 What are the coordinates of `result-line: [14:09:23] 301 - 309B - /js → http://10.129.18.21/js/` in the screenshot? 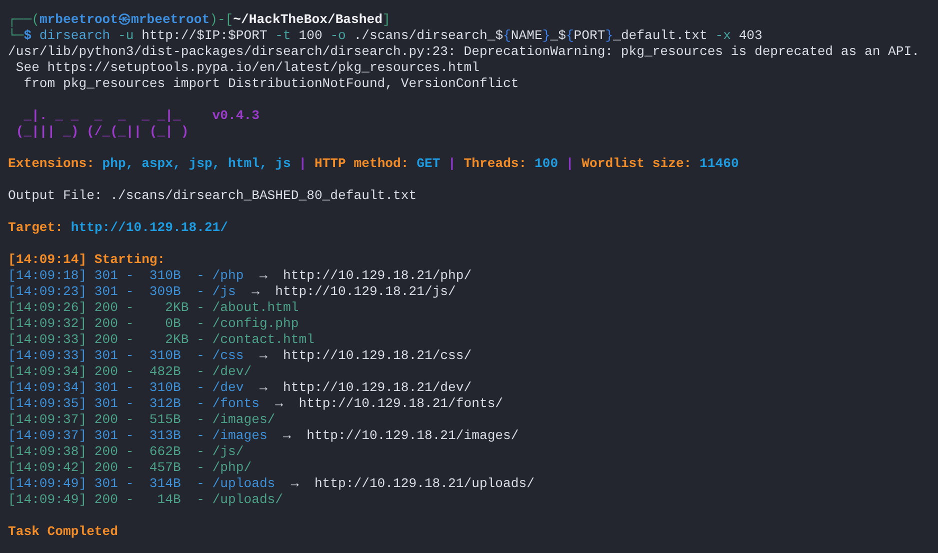 It's located at (232, 292).